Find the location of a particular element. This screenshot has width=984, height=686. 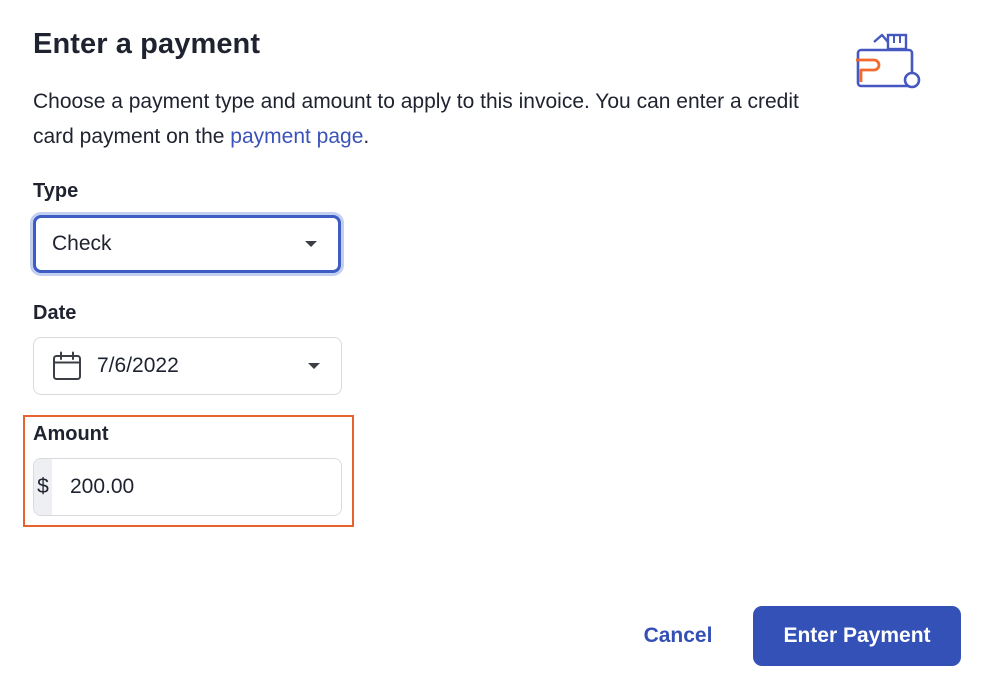

amount-label: Amount is located at coordinates (71, 434).